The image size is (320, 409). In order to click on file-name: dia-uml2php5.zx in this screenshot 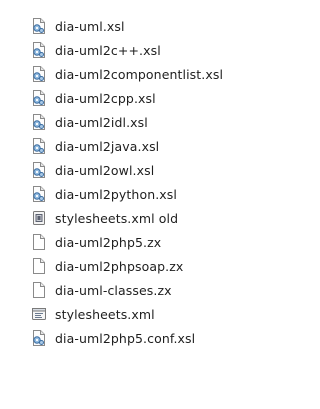, I will do `click(108, 242)`.